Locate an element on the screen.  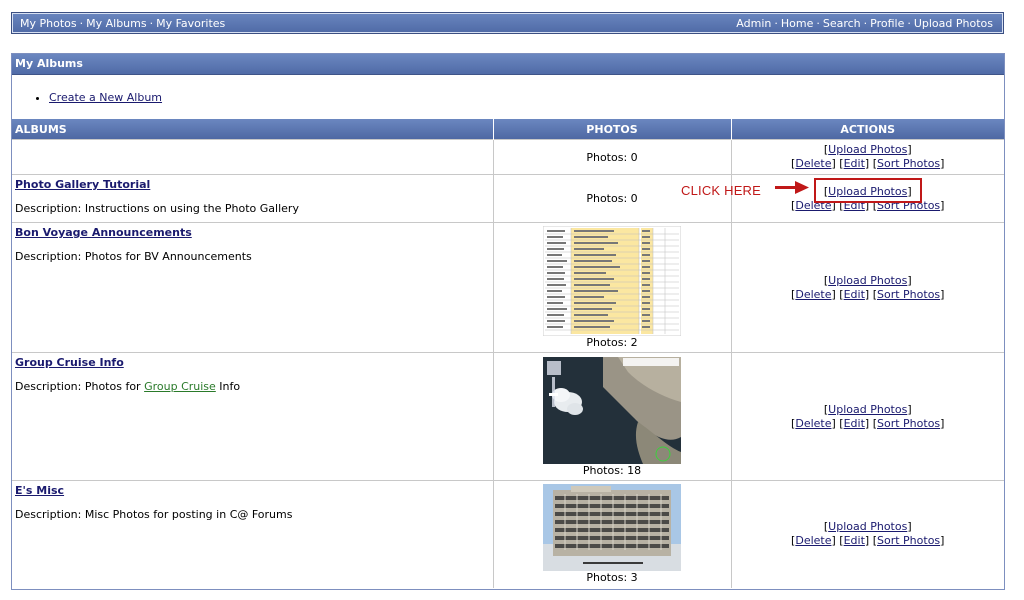
album-title-link: Group Cruise Info is located at coordinates (69, 362).